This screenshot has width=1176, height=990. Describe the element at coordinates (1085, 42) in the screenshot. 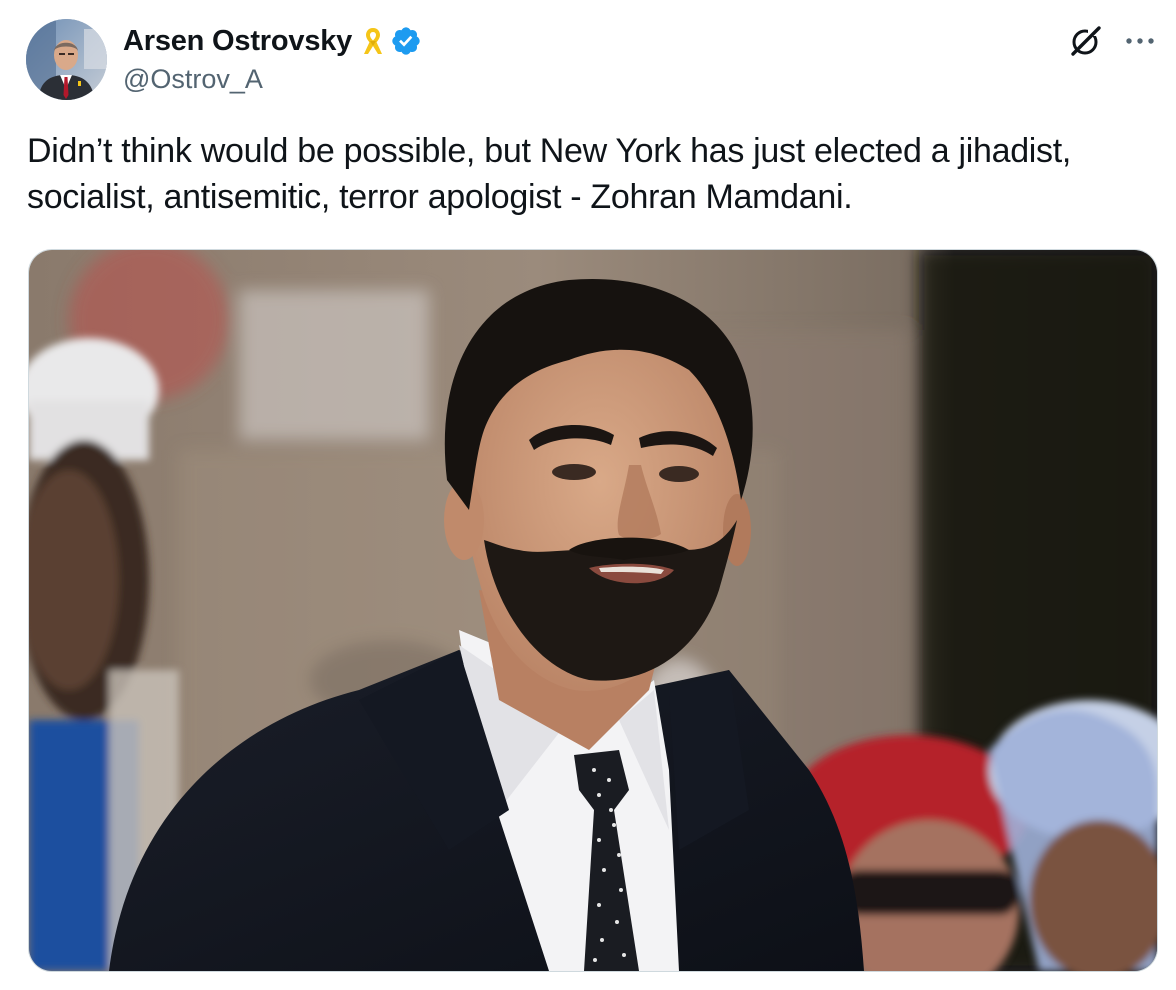

I see `grok-icon` at that location.